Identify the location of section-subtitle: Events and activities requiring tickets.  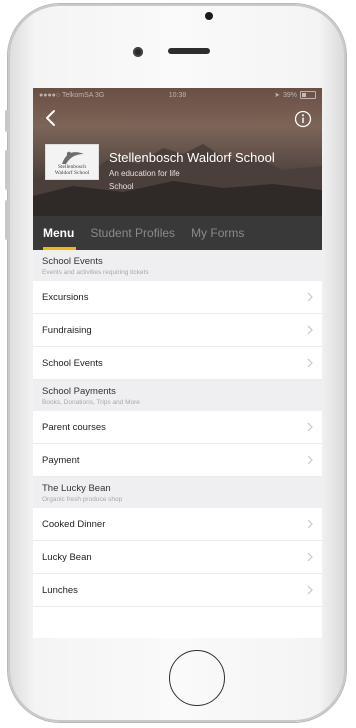
(95, 272).